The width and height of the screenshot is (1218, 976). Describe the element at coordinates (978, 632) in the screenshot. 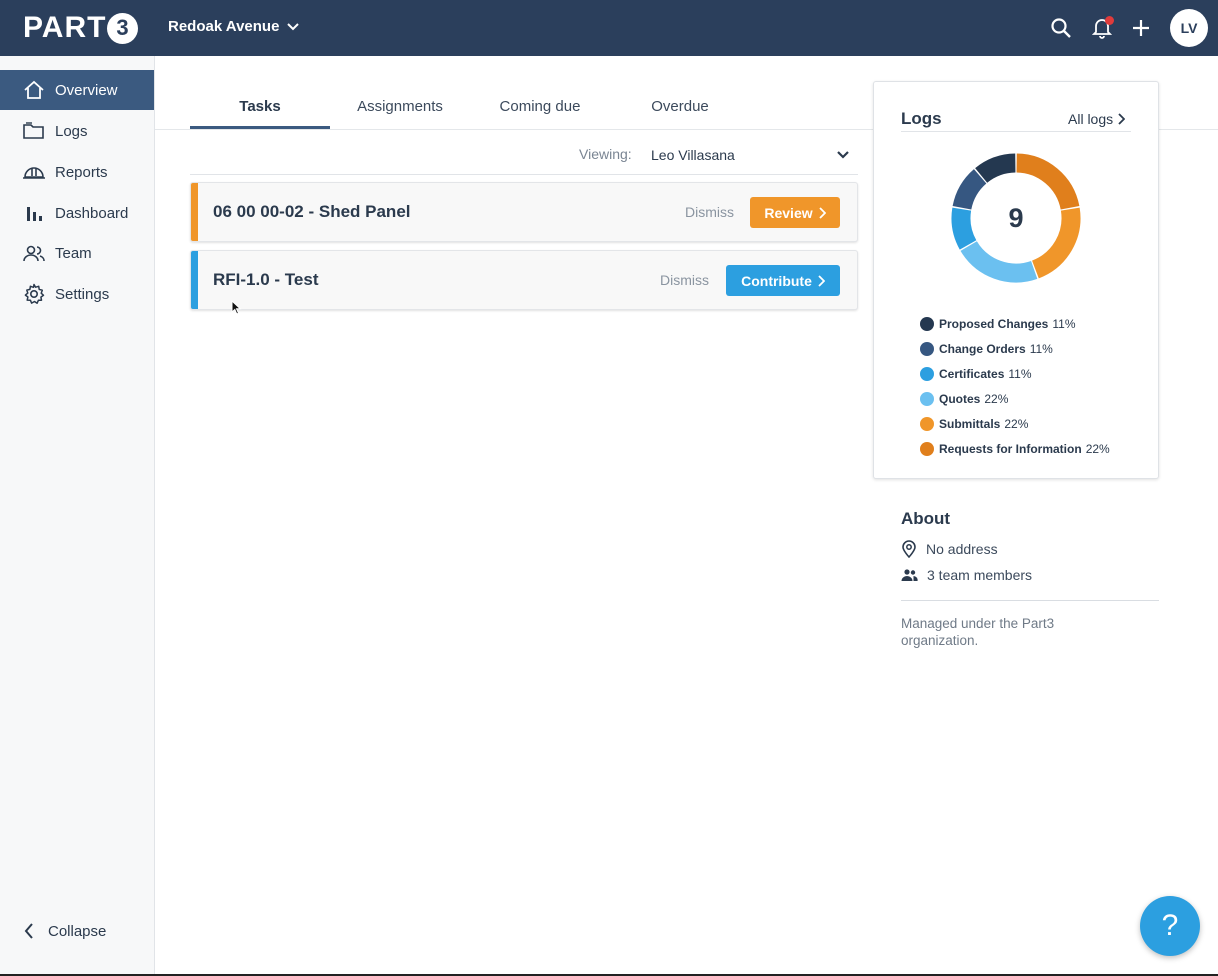

I see `about-note: Managed under the Part3 organization.` at that location.